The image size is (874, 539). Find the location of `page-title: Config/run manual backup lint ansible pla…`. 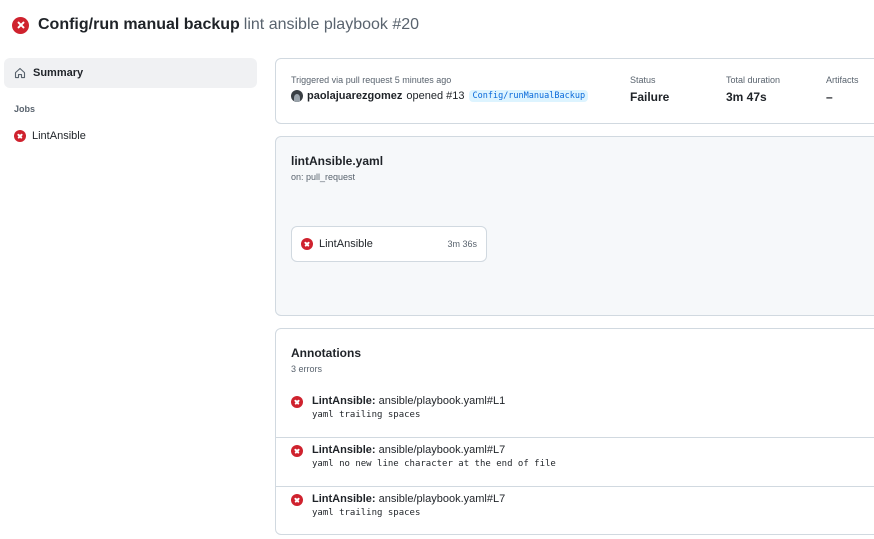

page-title: Config/run manual backup lint ansible pla… is located at coordinates (228, 25).